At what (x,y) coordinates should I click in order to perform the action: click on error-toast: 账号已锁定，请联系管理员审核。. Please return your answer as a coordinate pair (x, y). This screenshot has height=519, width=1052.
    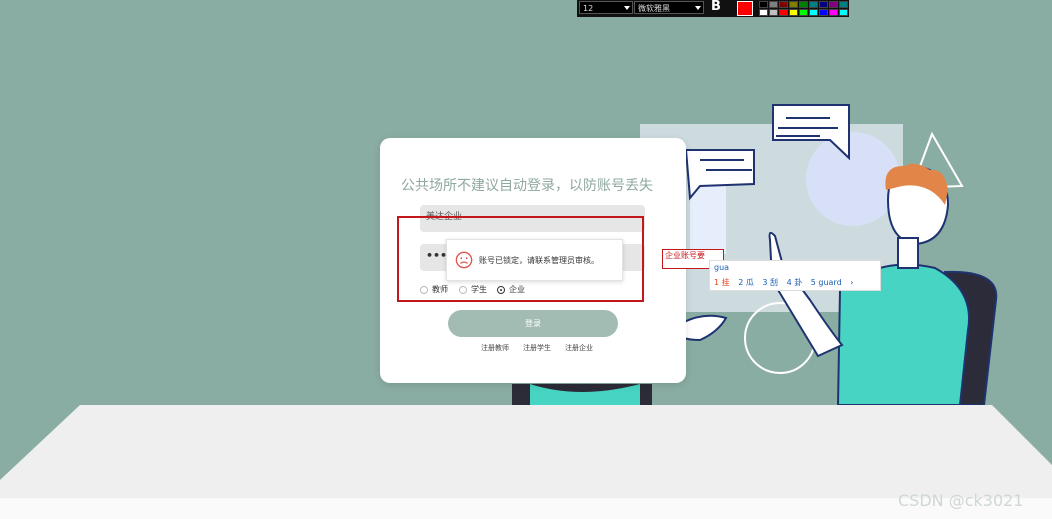
    Looking at the image, I should click on (534, 260).